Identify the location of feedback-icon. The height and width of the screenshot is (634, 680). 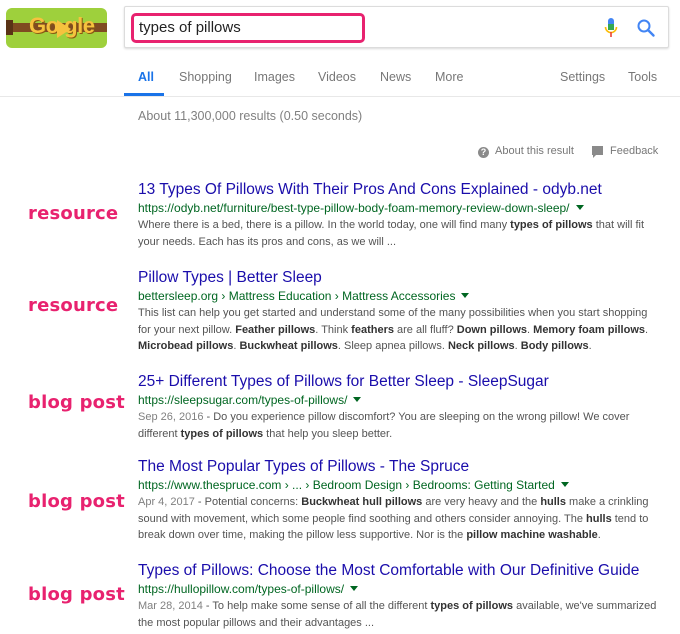
(597, 152).